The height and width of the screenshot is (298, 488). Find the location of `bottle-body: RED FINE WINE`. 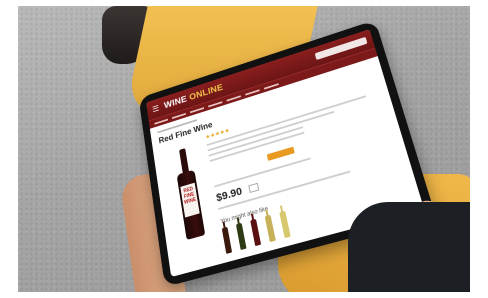

bottle-body: RED FINE WINE is located at coordinates (191, 205).